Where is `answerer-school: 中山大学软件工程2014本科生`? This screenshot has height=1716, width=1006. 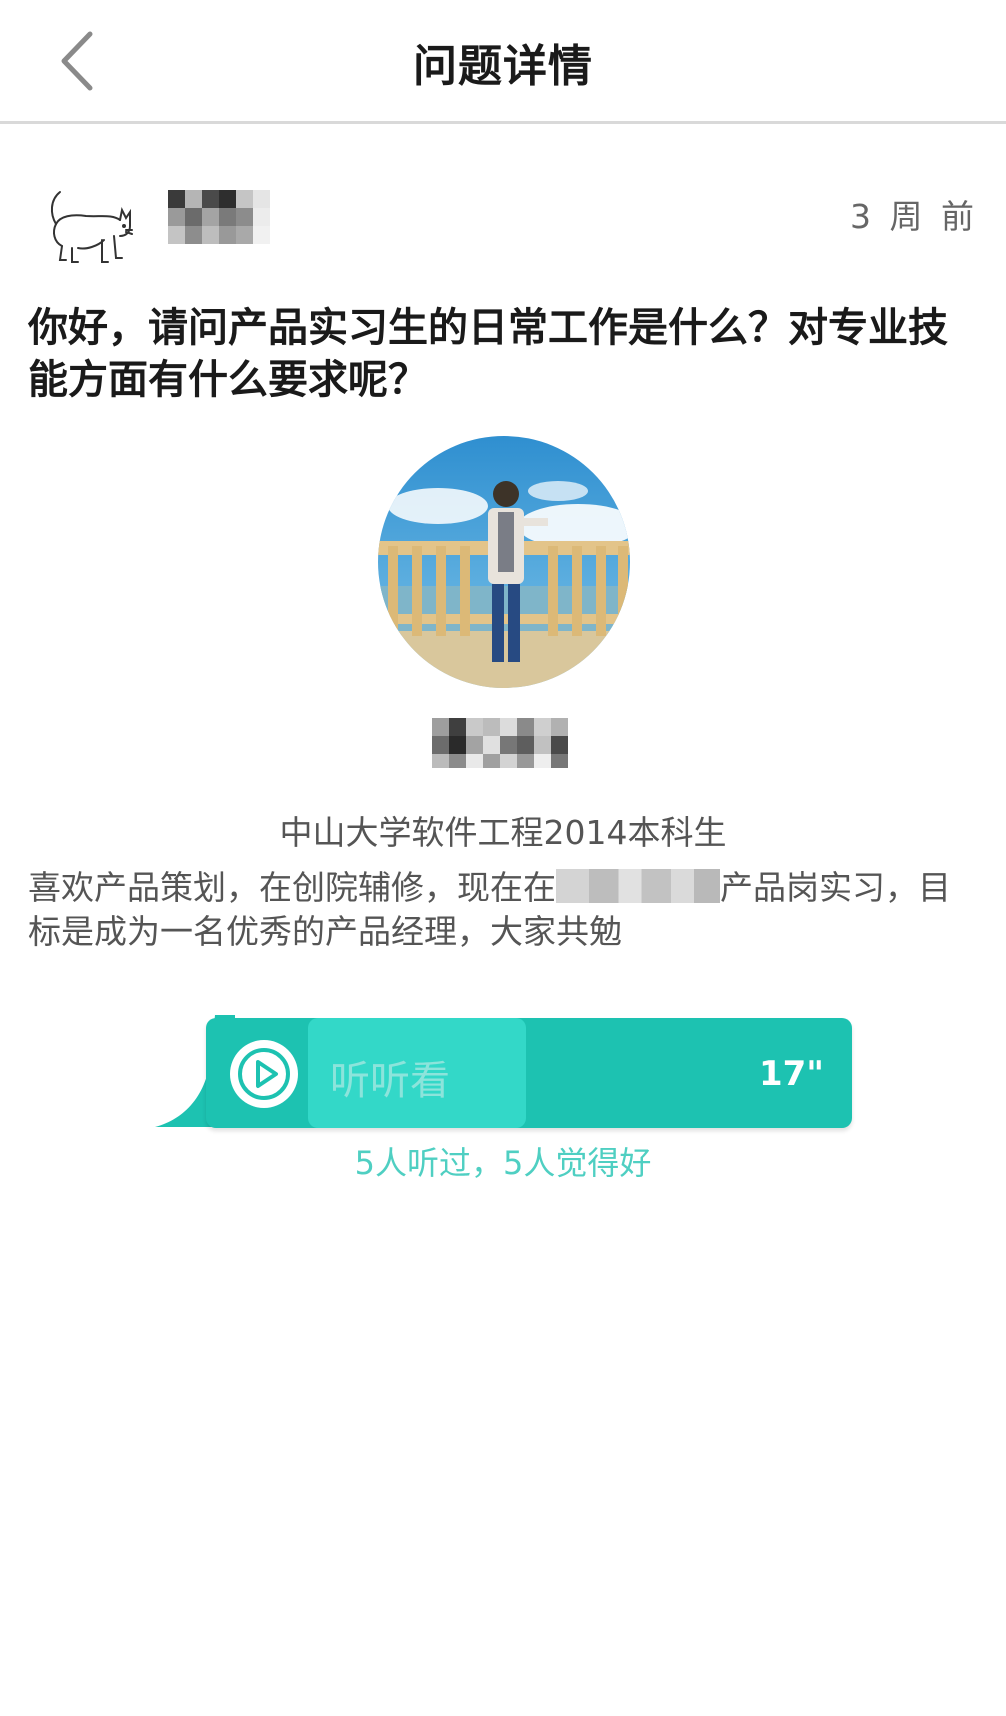 answerer-school: 中山大学软件工程2014本科生 is located at coordinates (503, 832).